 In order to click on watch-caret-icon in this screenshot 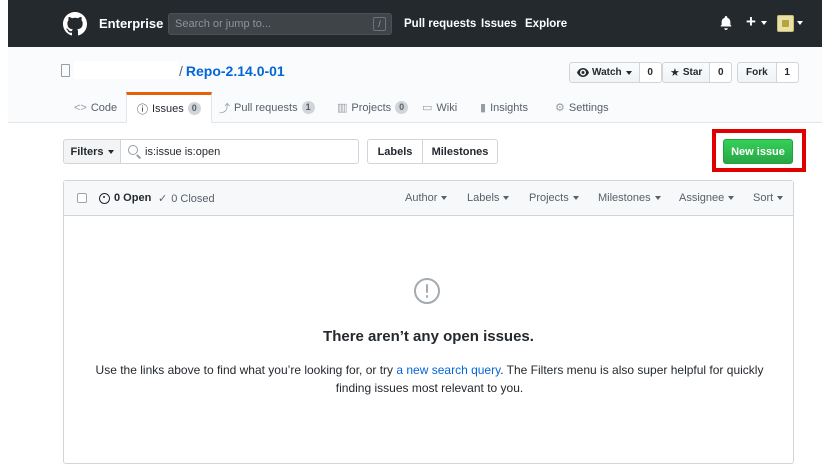, I will do `click(628, 72)`.